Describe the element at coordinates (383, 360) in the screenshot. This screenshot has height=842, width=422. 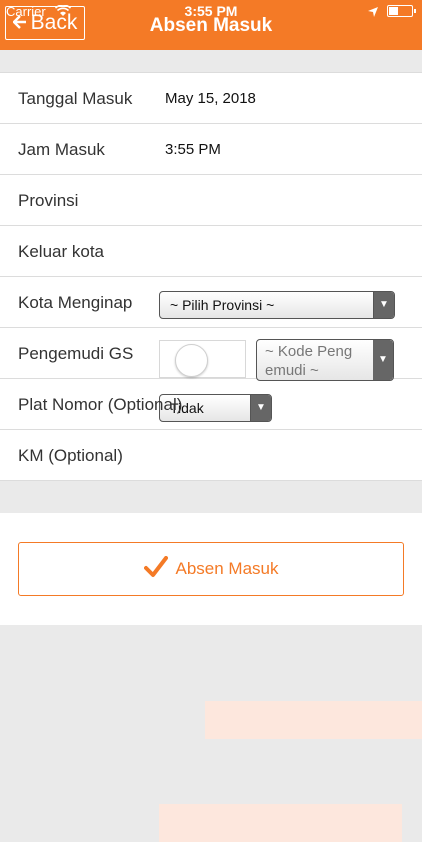
I see `dropdown-arrow-icon: ▼` at that location.